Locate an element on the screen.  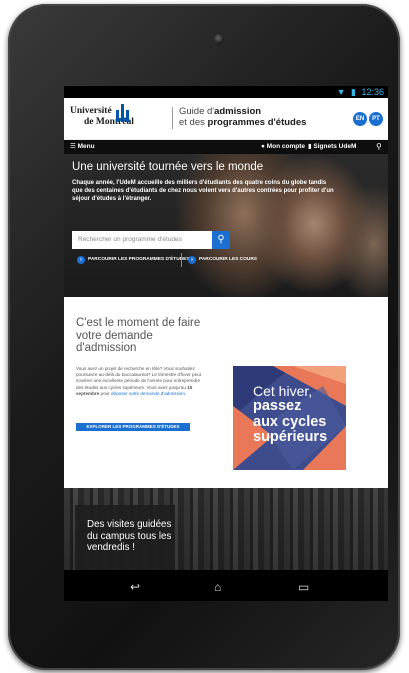
graduate-promo-banner: Cet hiver, passez aux cycles supérieurs is located at coordinates (289, 418).